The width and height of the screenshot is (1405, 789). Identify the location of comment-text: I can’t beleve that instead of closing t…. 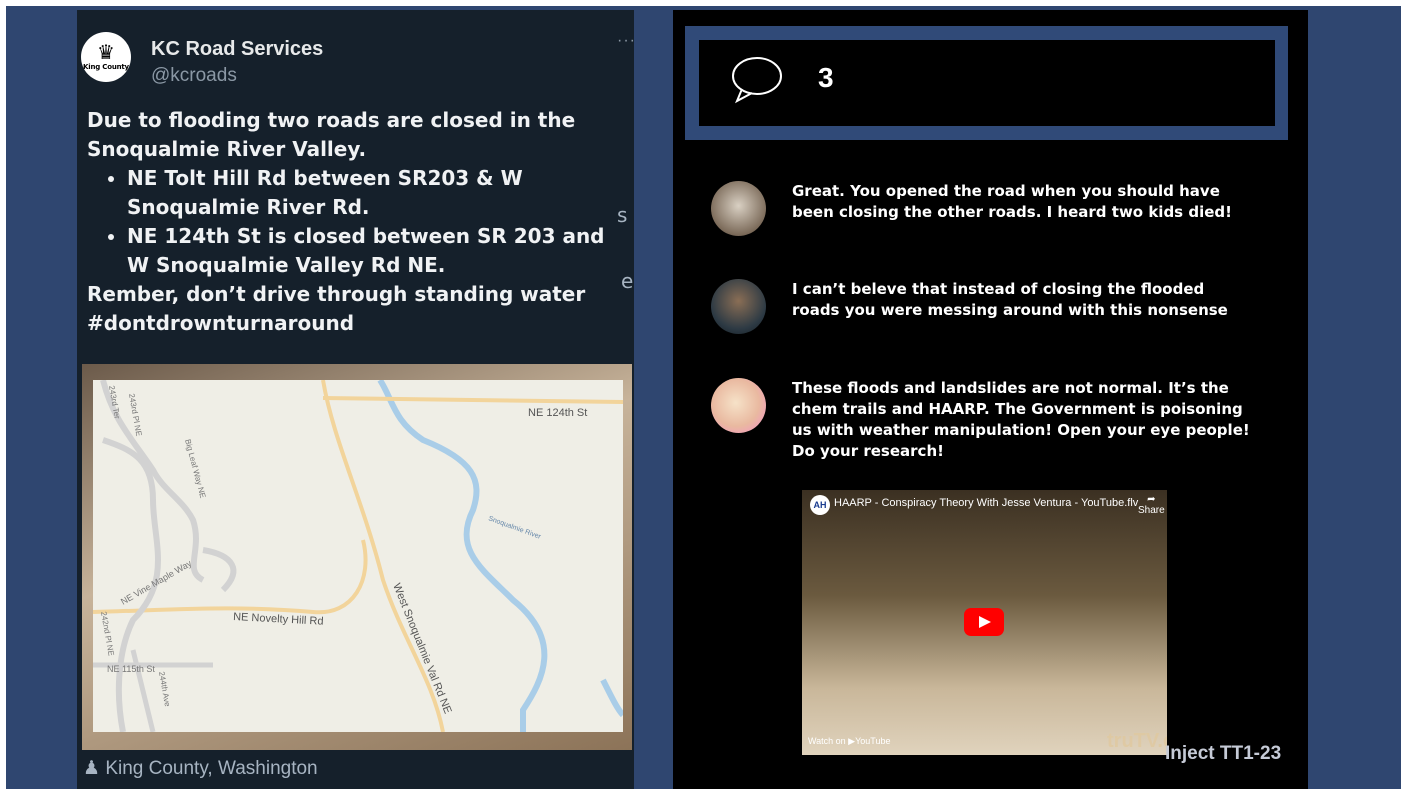
(1010, 299).